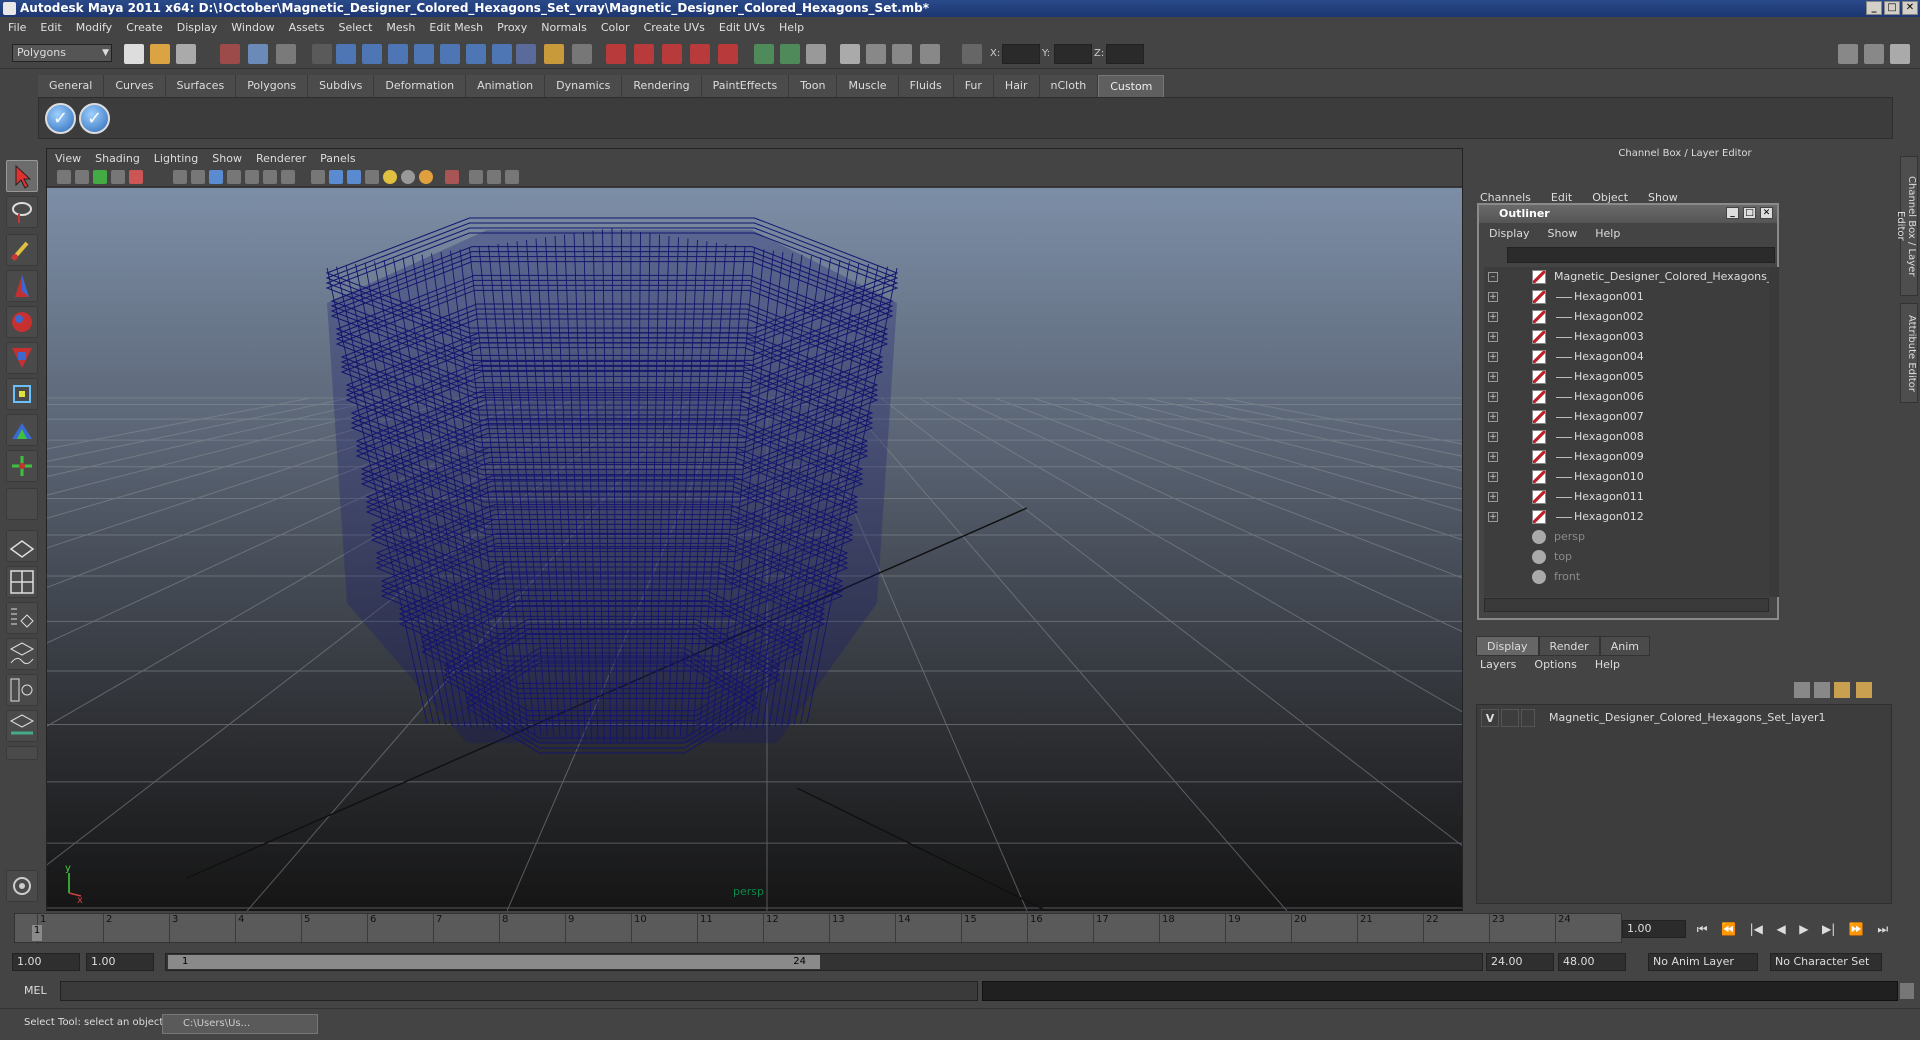  Describe the element at coordinates (554, 54) in the screenshot. I see `lock-icon` at that location.